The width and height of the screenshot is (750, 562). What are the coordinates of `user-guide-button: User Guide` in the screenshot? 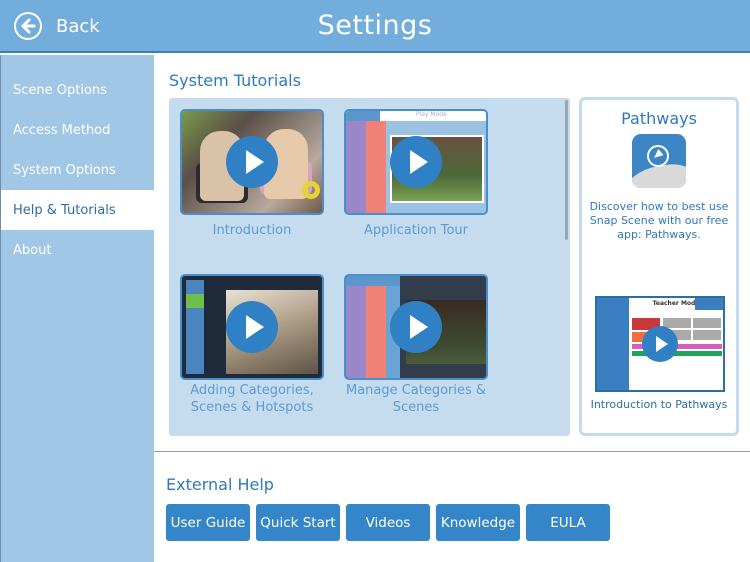 It's located at (208, 522).